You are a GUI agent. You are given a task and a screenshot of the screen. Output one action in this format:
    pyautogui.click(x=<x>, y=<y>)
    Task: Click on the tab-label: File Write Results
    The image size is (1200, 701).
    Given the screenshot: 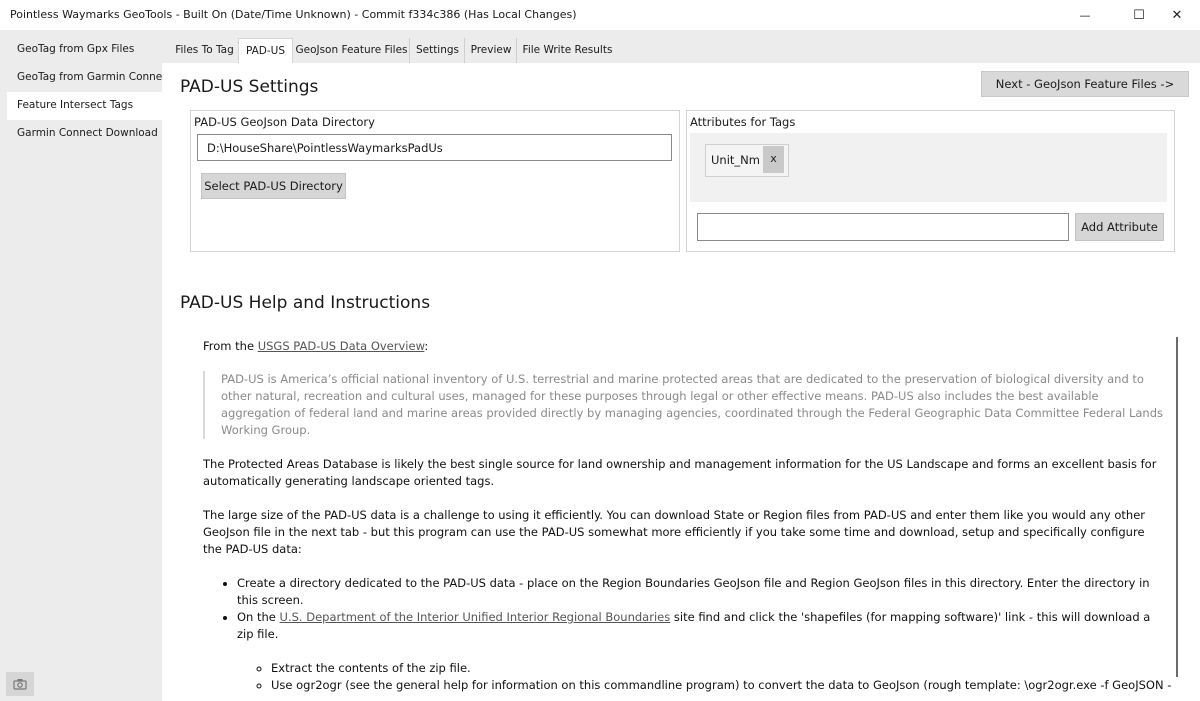 What is the action you would take?
    pyautogui.click(x=567, y=50)
    